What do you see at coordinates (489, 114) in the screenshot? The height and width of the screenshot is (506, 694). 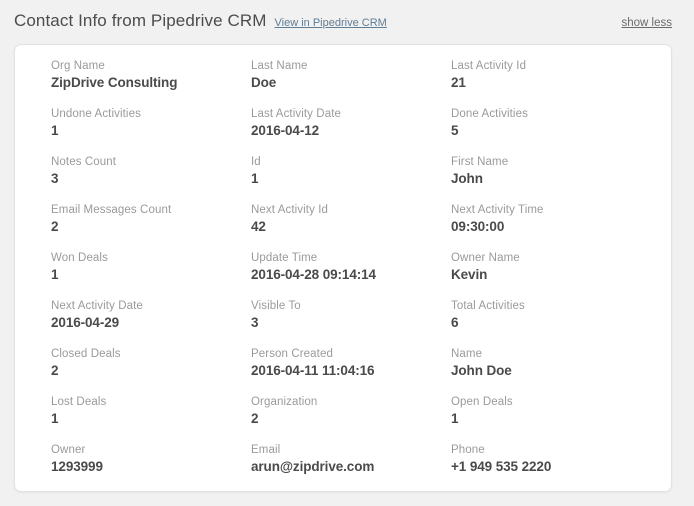 I see `field-label: Done Activities` at bounding box center [489, 114].